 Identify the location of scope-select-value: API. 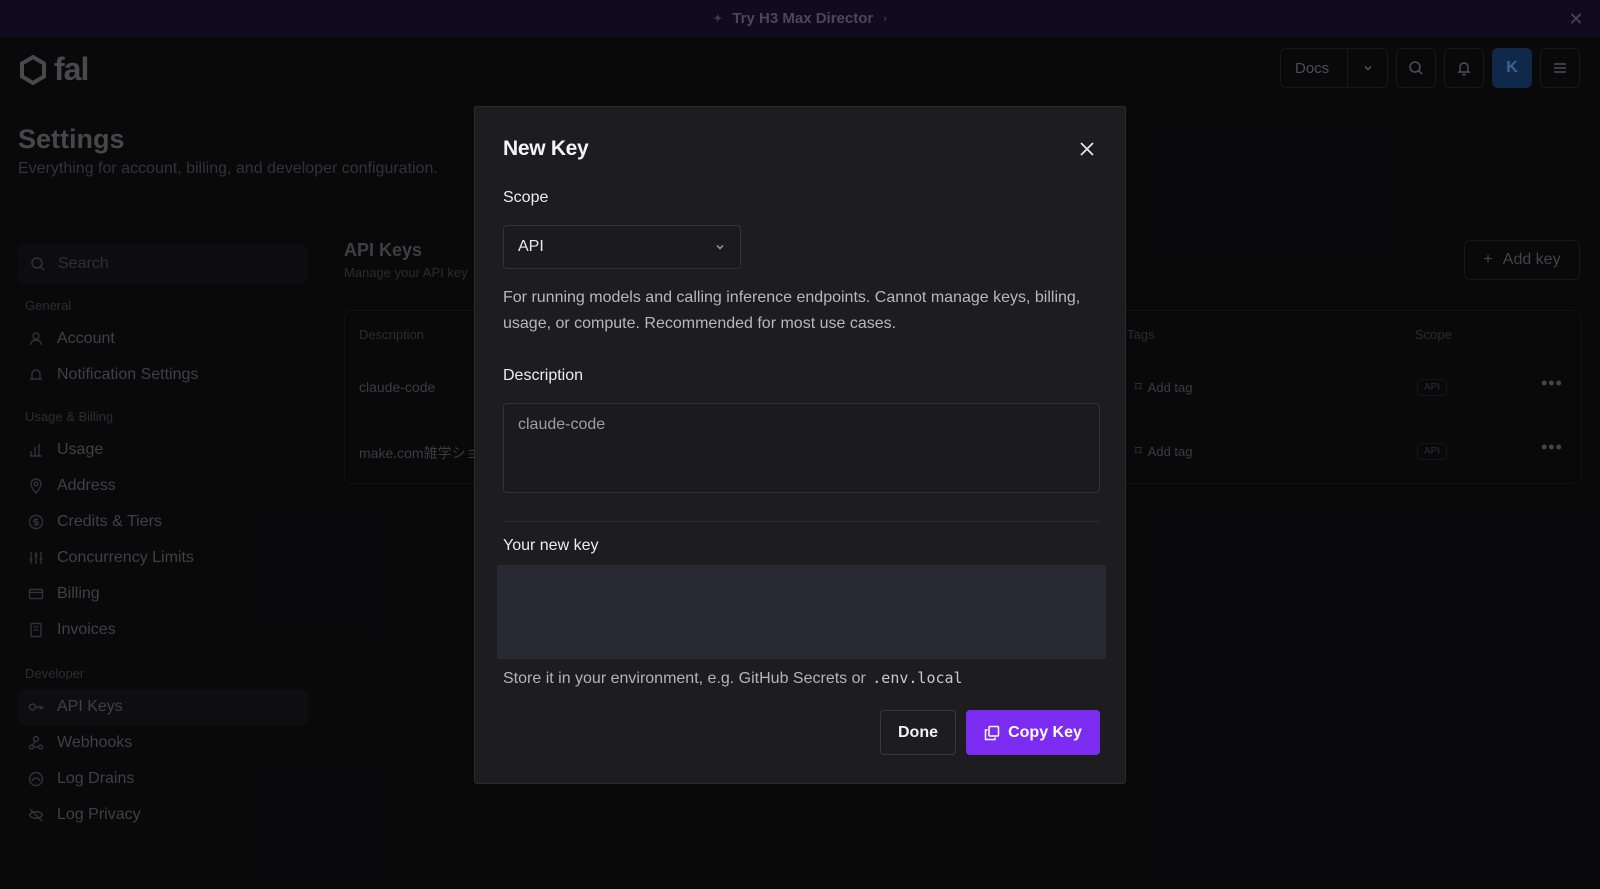
(531, 246).